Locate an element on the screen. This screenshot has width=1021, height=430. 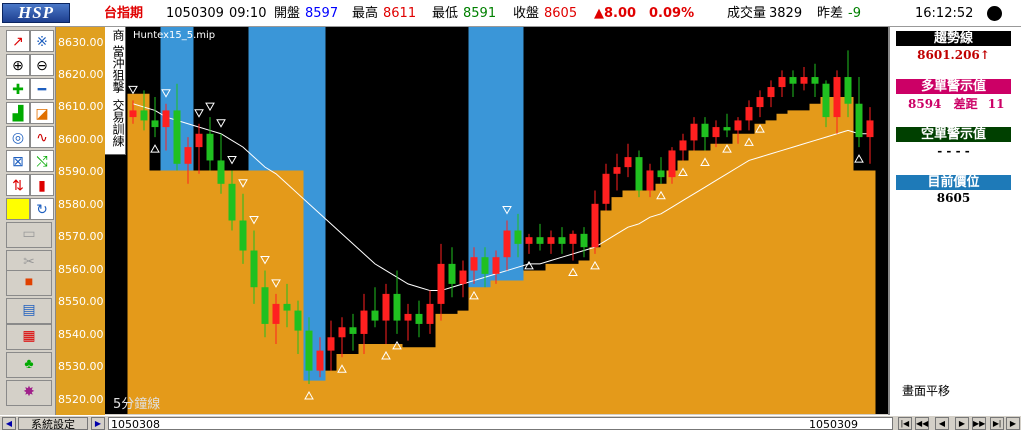
zoom-out-icon: ⊖ is located at coordinates (42, 65).